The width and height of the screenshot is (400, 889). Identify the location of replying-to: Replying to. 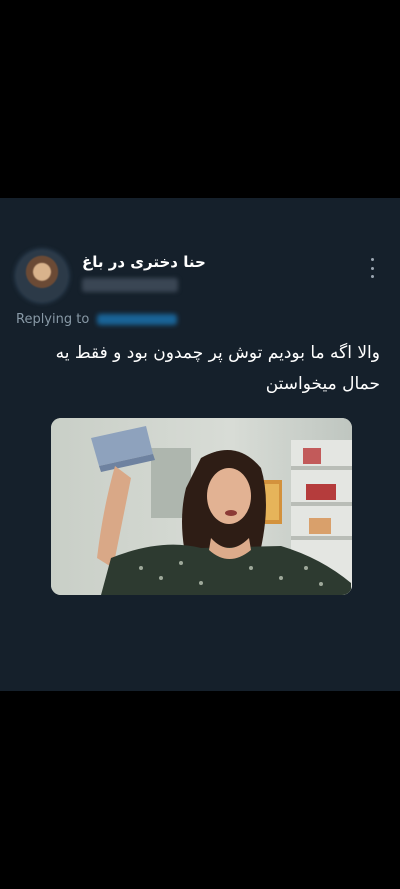
(97, 319).